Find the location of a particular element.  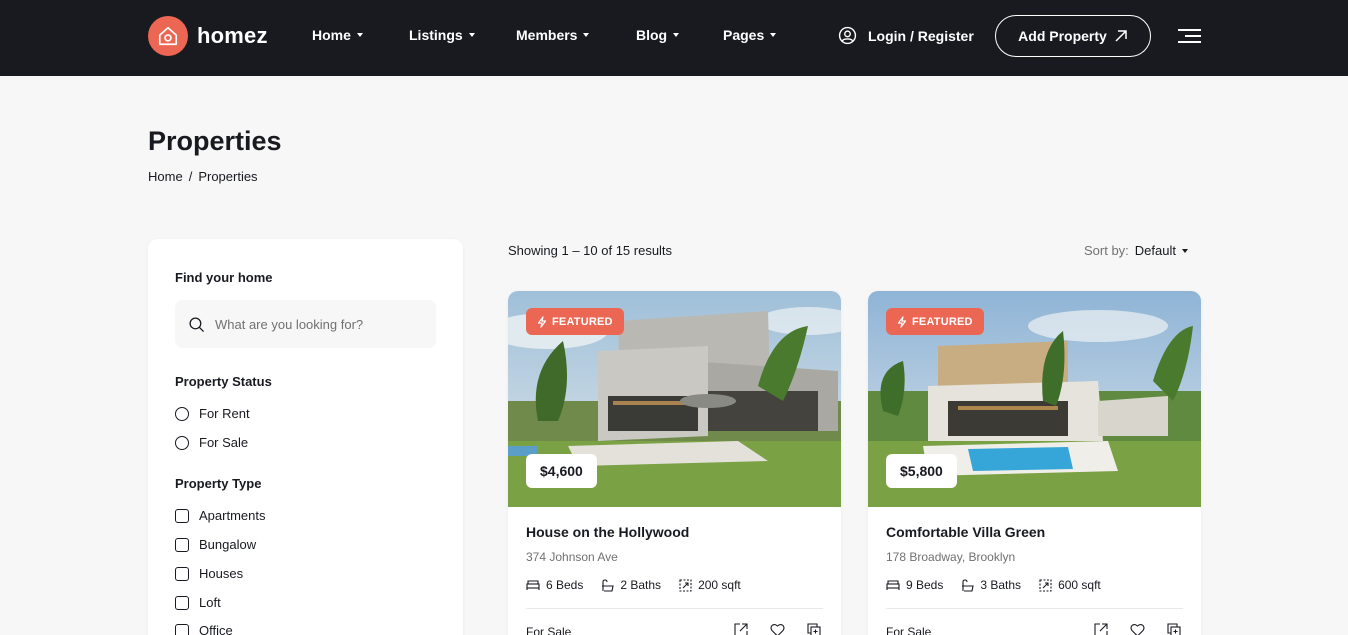

home-icon is located at coordinates (168, 36).